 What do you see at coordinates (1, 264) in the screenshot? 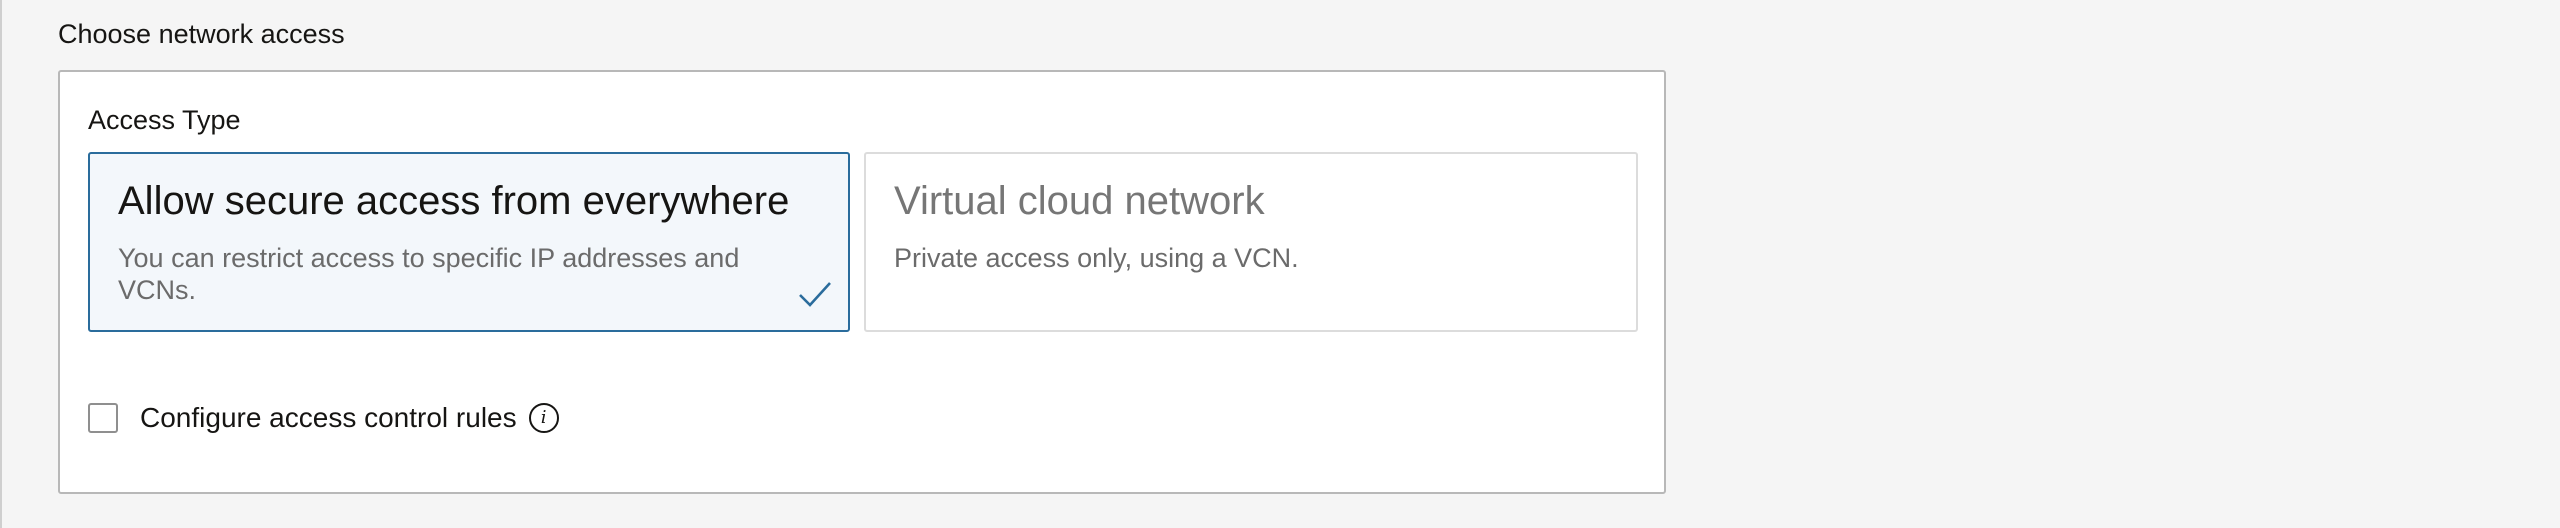
I see `left-border` at bounding box center [1, 264].